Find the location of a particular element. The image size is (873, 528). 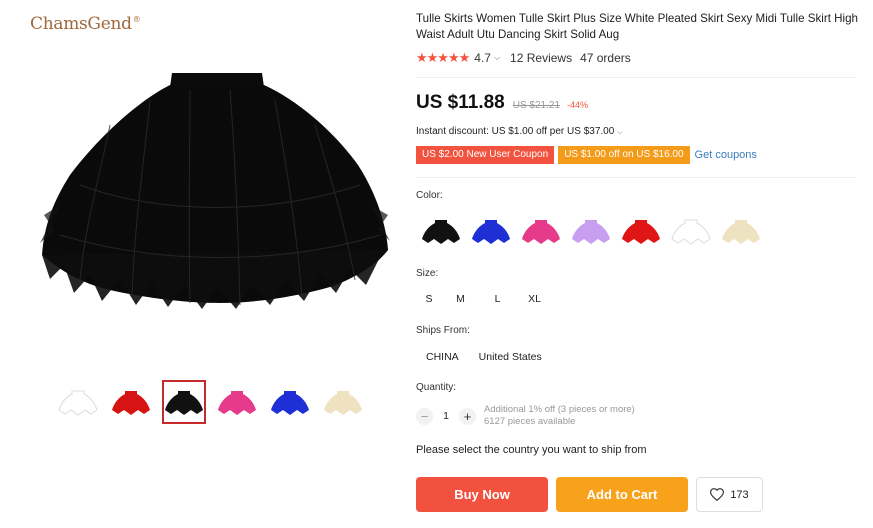

thumbnail-pink is located at coordinates (237, 402).